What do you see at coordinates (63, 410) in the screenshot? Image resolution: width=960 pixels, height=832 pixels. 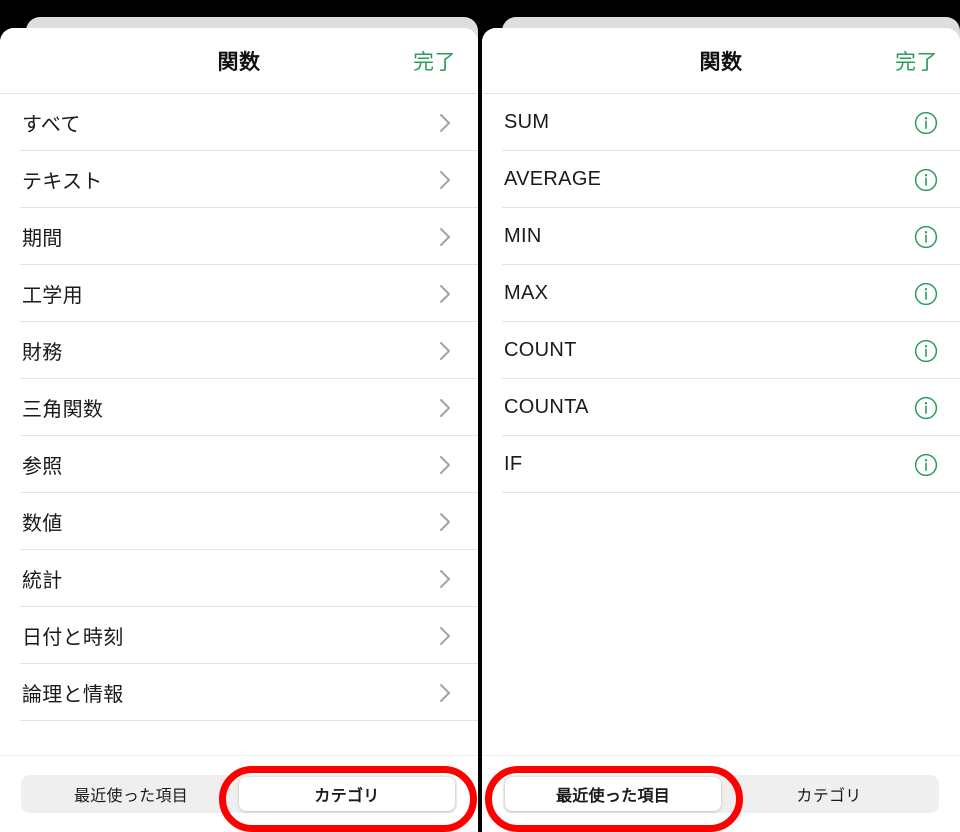 I see `list-item-label: 三角関数` at bounding box center [63, 410].